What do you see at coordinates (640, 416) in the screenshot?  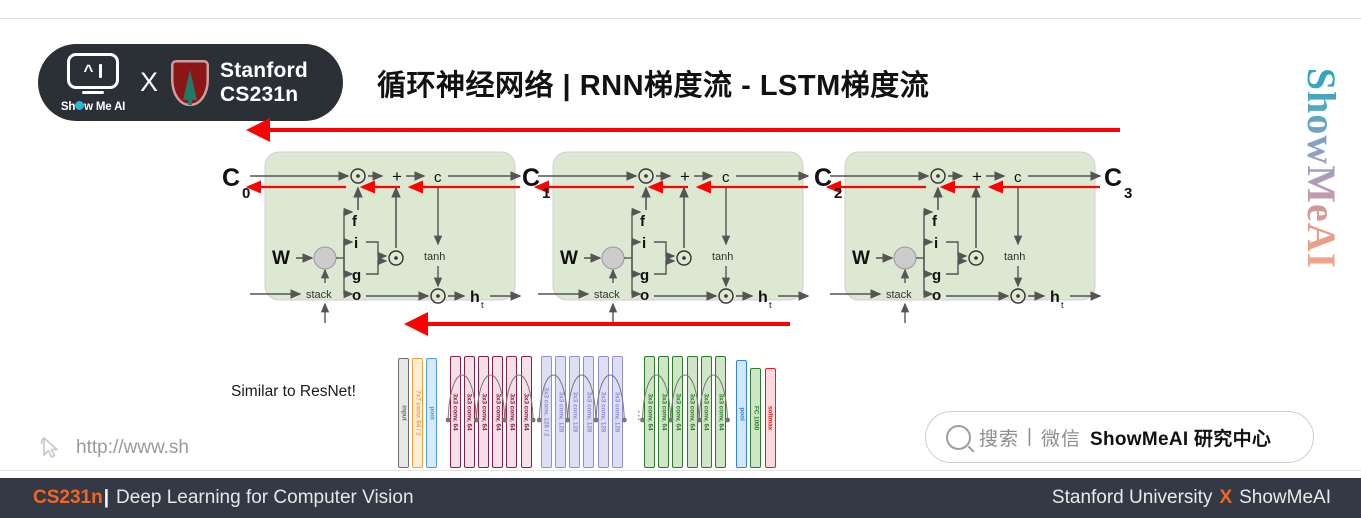 I see `resnet-ellipsis: ⋮` at bounding box center [640, 416].